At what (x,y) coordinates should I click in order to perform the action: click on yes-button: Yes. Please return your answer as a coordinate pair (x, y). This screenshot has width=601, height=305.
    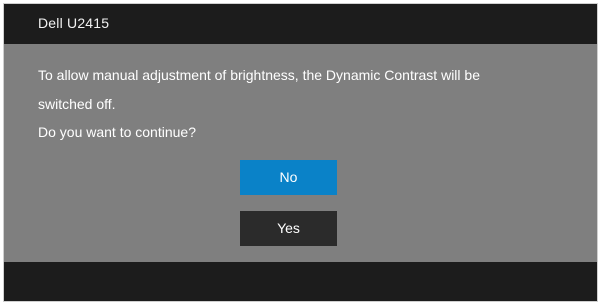
    Looking at the image, I should click on (288, 228).